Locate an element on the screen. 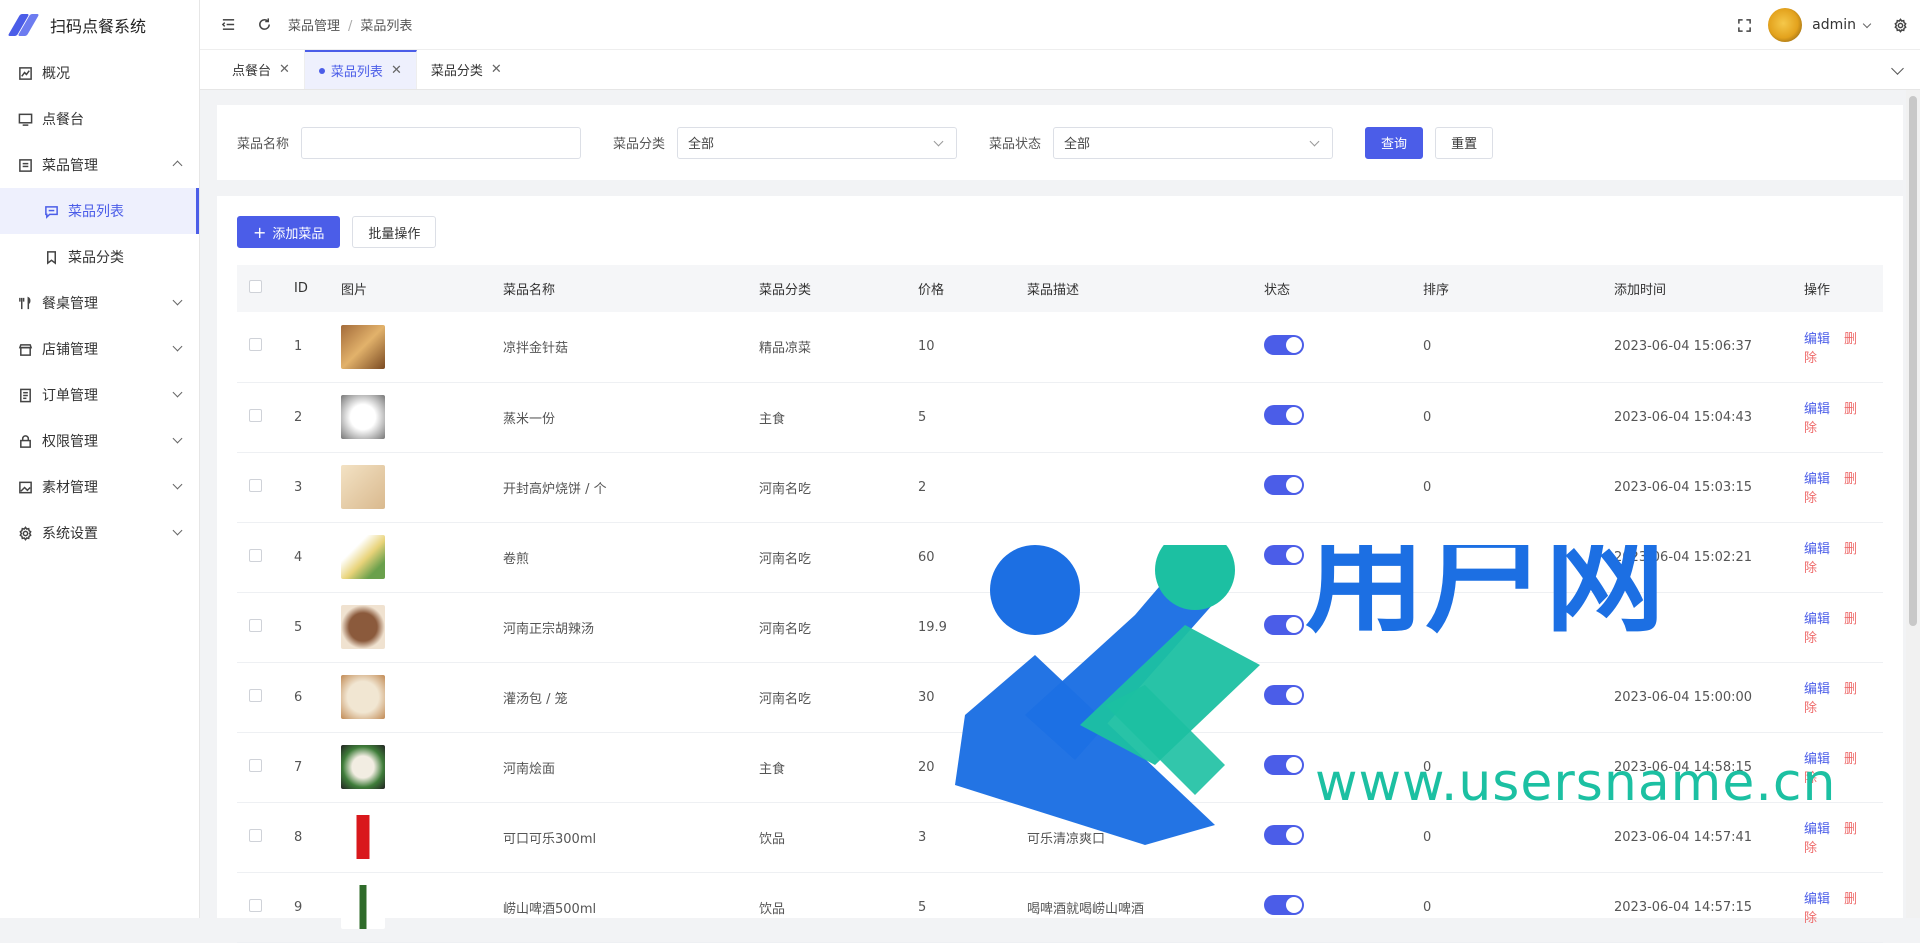 The height and width of the screenshot is (943, 1920). sidebar-item-dish-category: 菜品分类 is located at coordinates (99, 257).